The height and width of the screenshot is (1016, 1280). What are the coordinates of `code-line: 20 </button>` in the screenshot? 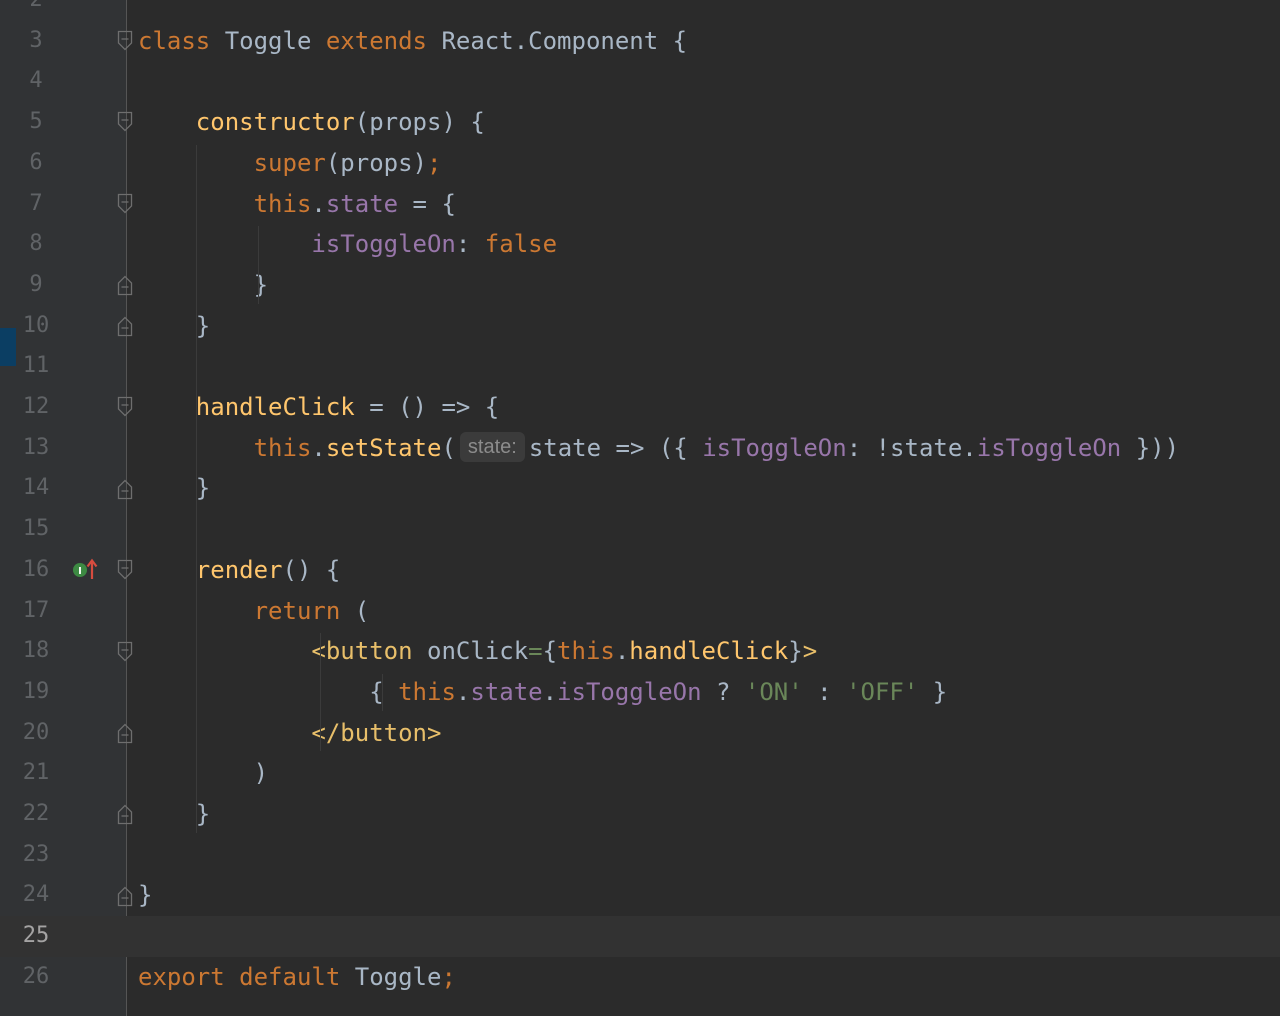 It's located at (640, 733).